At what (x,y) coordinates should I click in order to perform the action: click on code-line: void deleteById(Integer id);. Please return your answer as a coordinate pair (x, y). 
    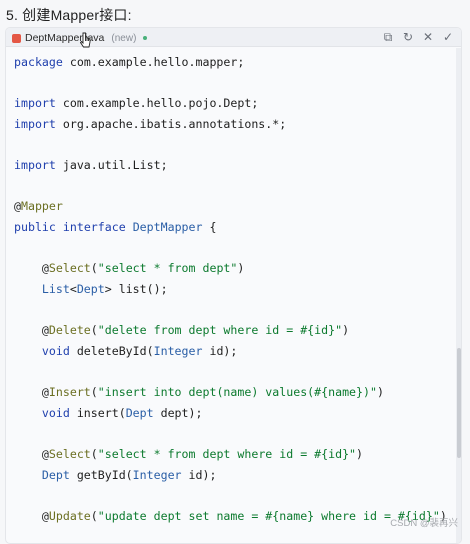
    Looking at the image, I should click on (230, 351).